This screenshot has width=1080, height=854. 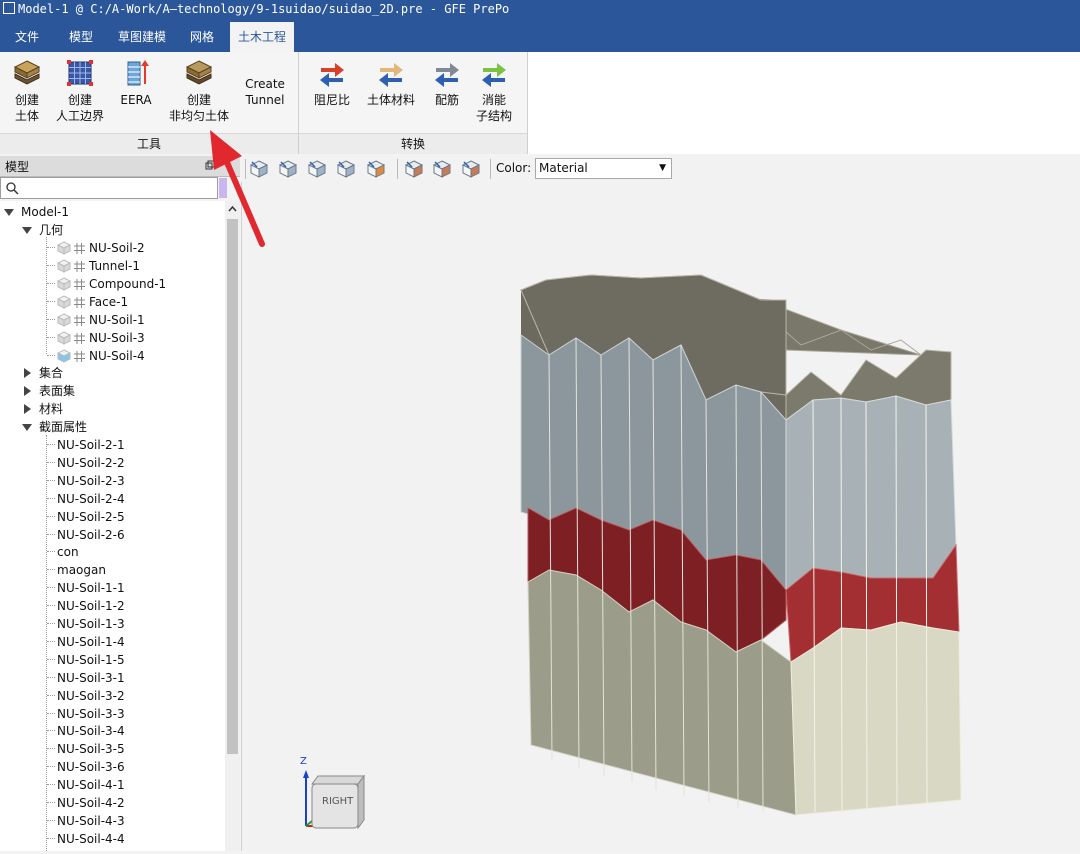 What do you see at coordinates (117, 320) in the screenshot?
I see `tree-item-label: NU-Soil-1` at bounding box center [117, 320].